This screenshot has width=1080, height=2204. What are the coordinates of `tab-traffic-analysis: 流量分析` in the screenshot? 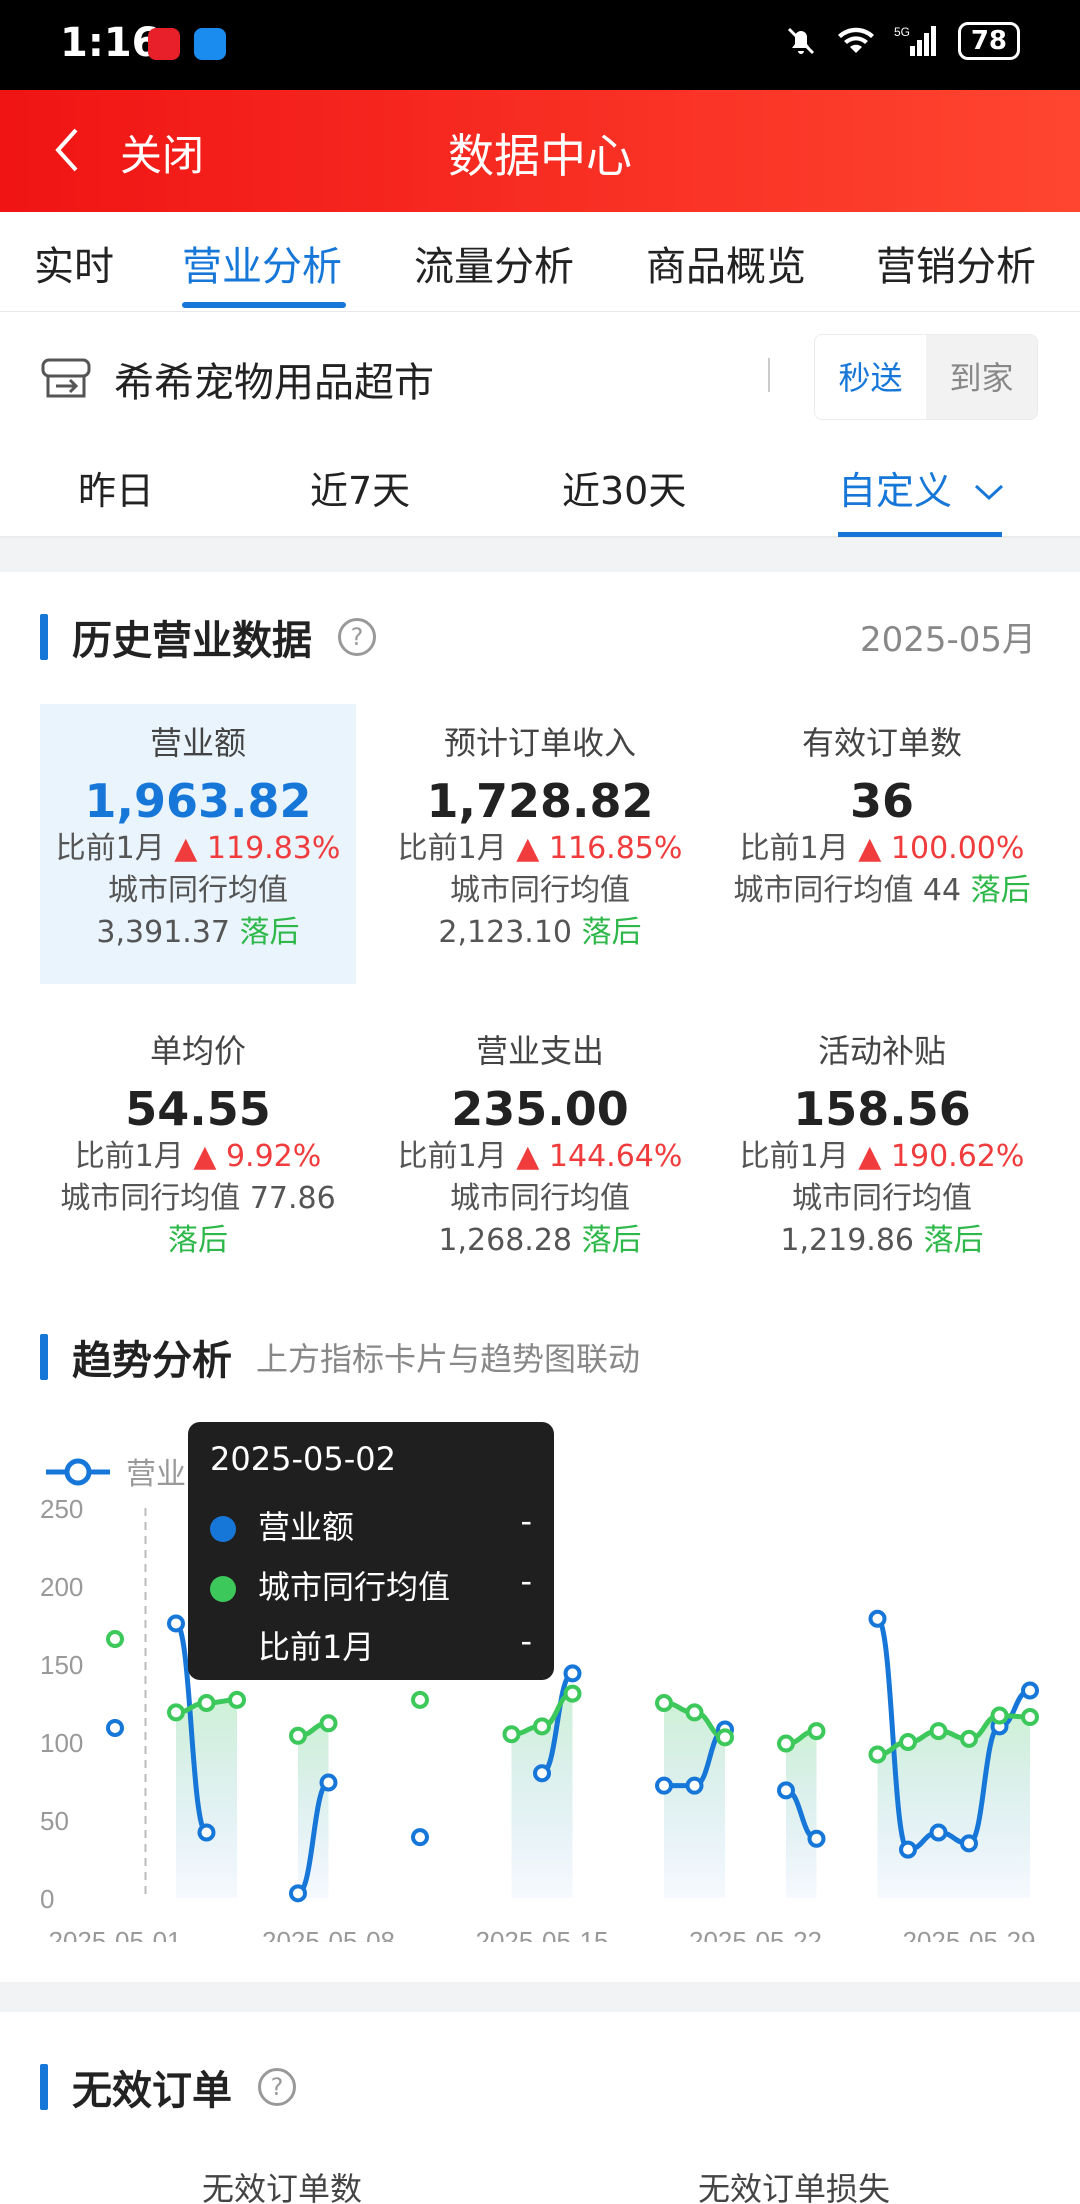 It's located at (494, 263).